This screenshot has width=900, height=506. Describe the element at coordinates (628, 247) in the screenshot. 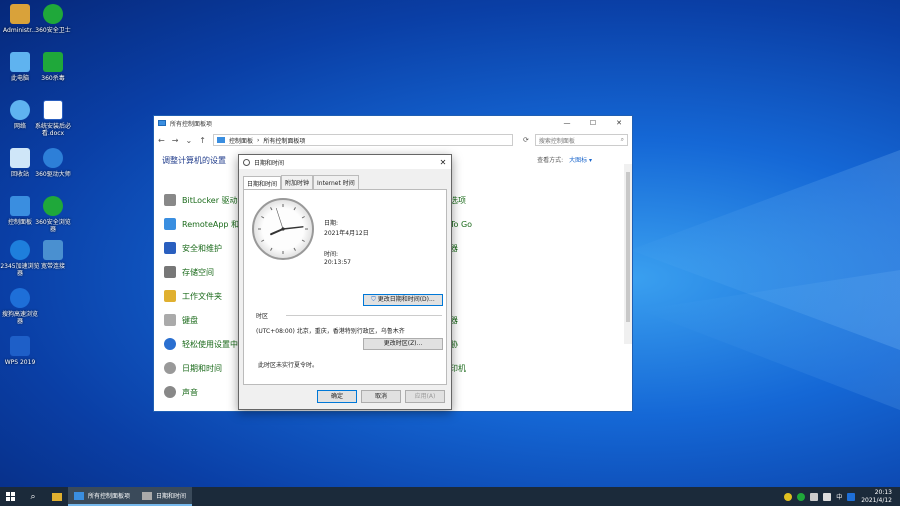

I see `scrollbar-thumb` at that location.